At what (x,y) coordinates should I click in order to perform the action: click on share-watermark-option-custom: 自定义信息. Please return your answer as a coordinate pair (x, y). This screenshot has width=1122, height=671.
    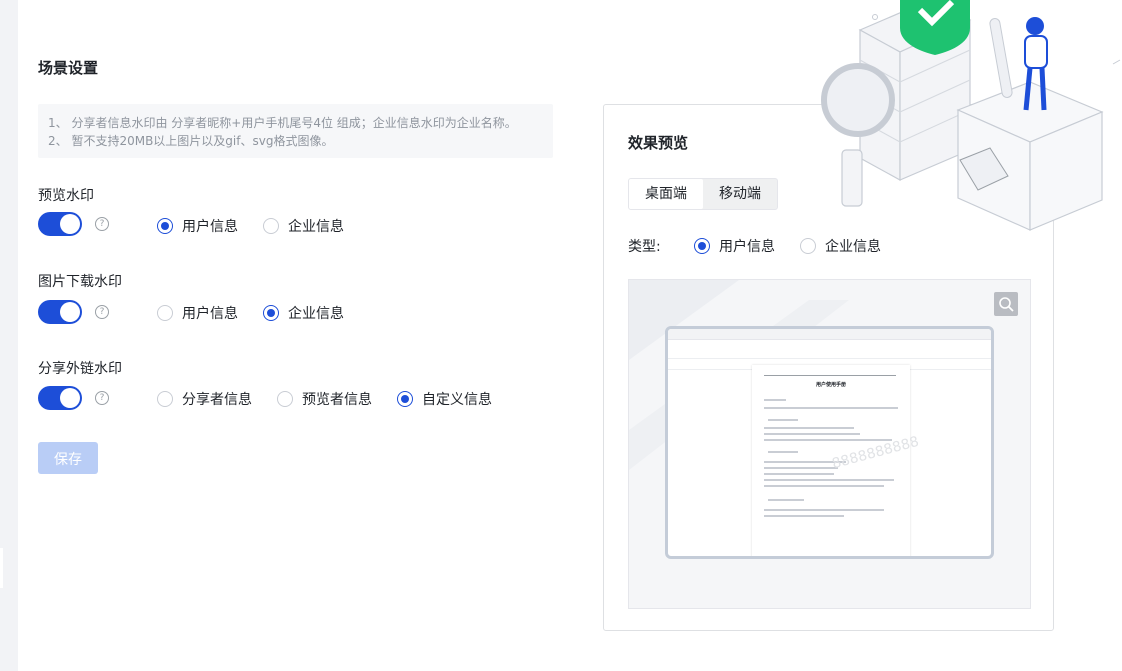
    Looking at the image, I should click on (444, 399).